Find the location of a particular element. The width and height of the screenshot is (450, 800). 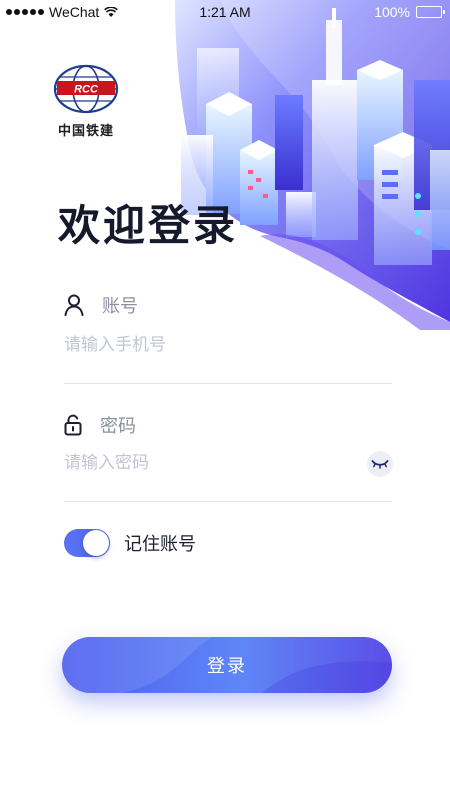

password-input is located at coordinates (209, 463).